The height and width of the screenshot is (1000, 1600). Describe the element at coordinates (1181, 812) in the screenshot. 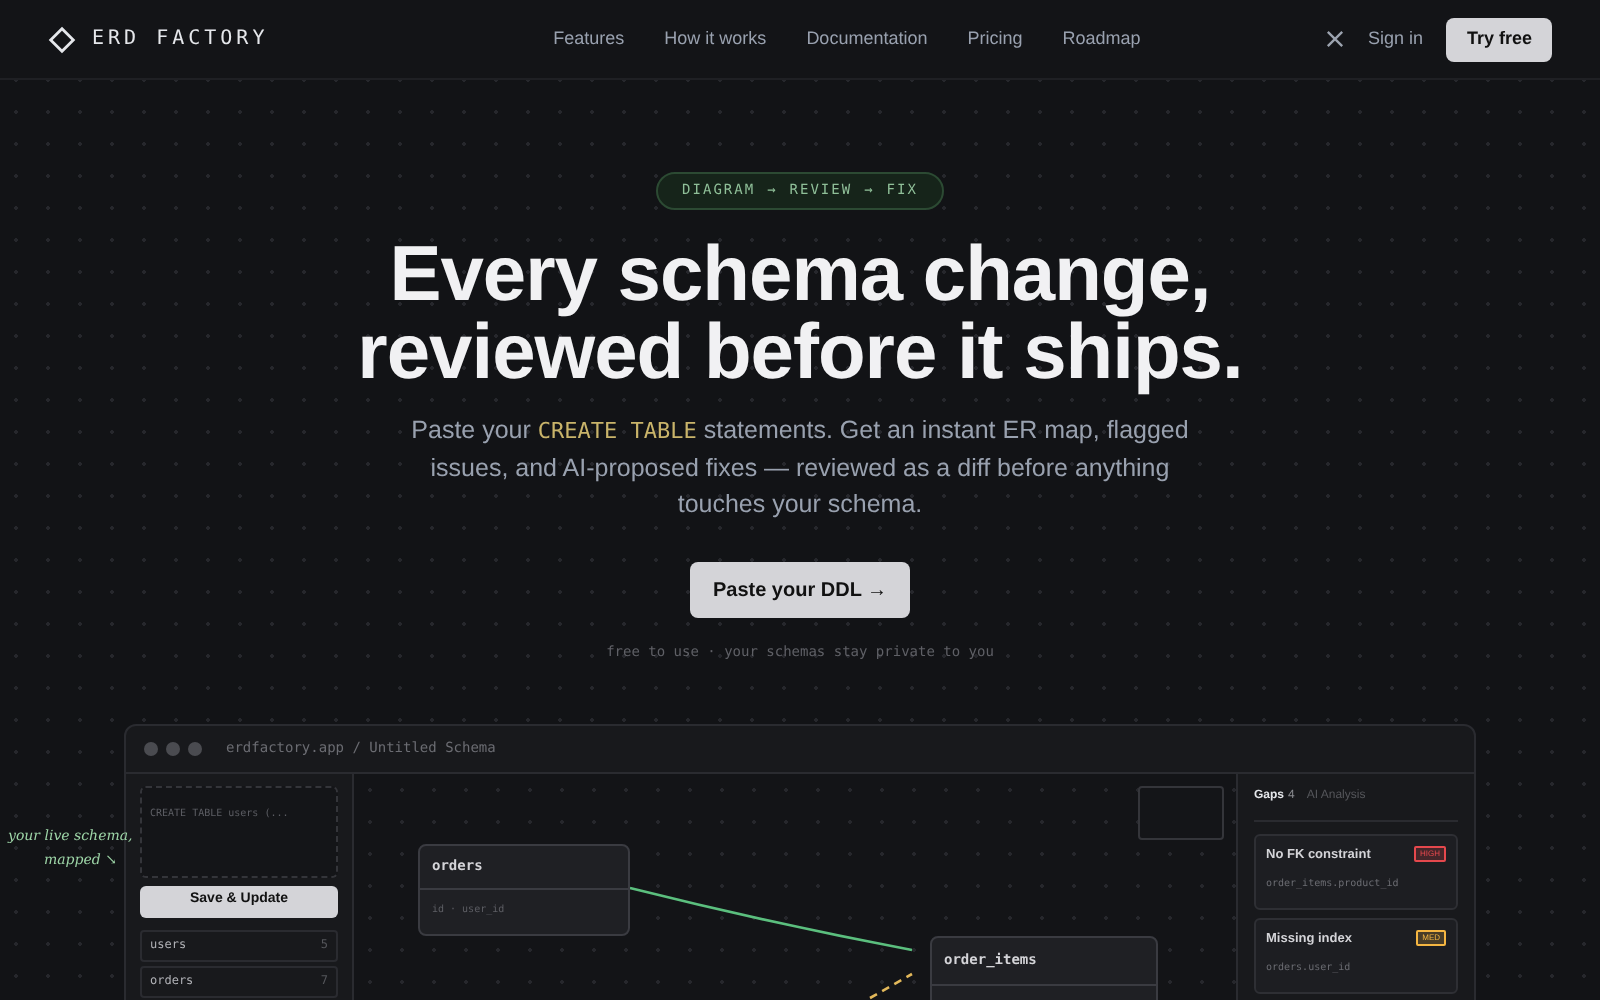

I see `minimap` at that location.